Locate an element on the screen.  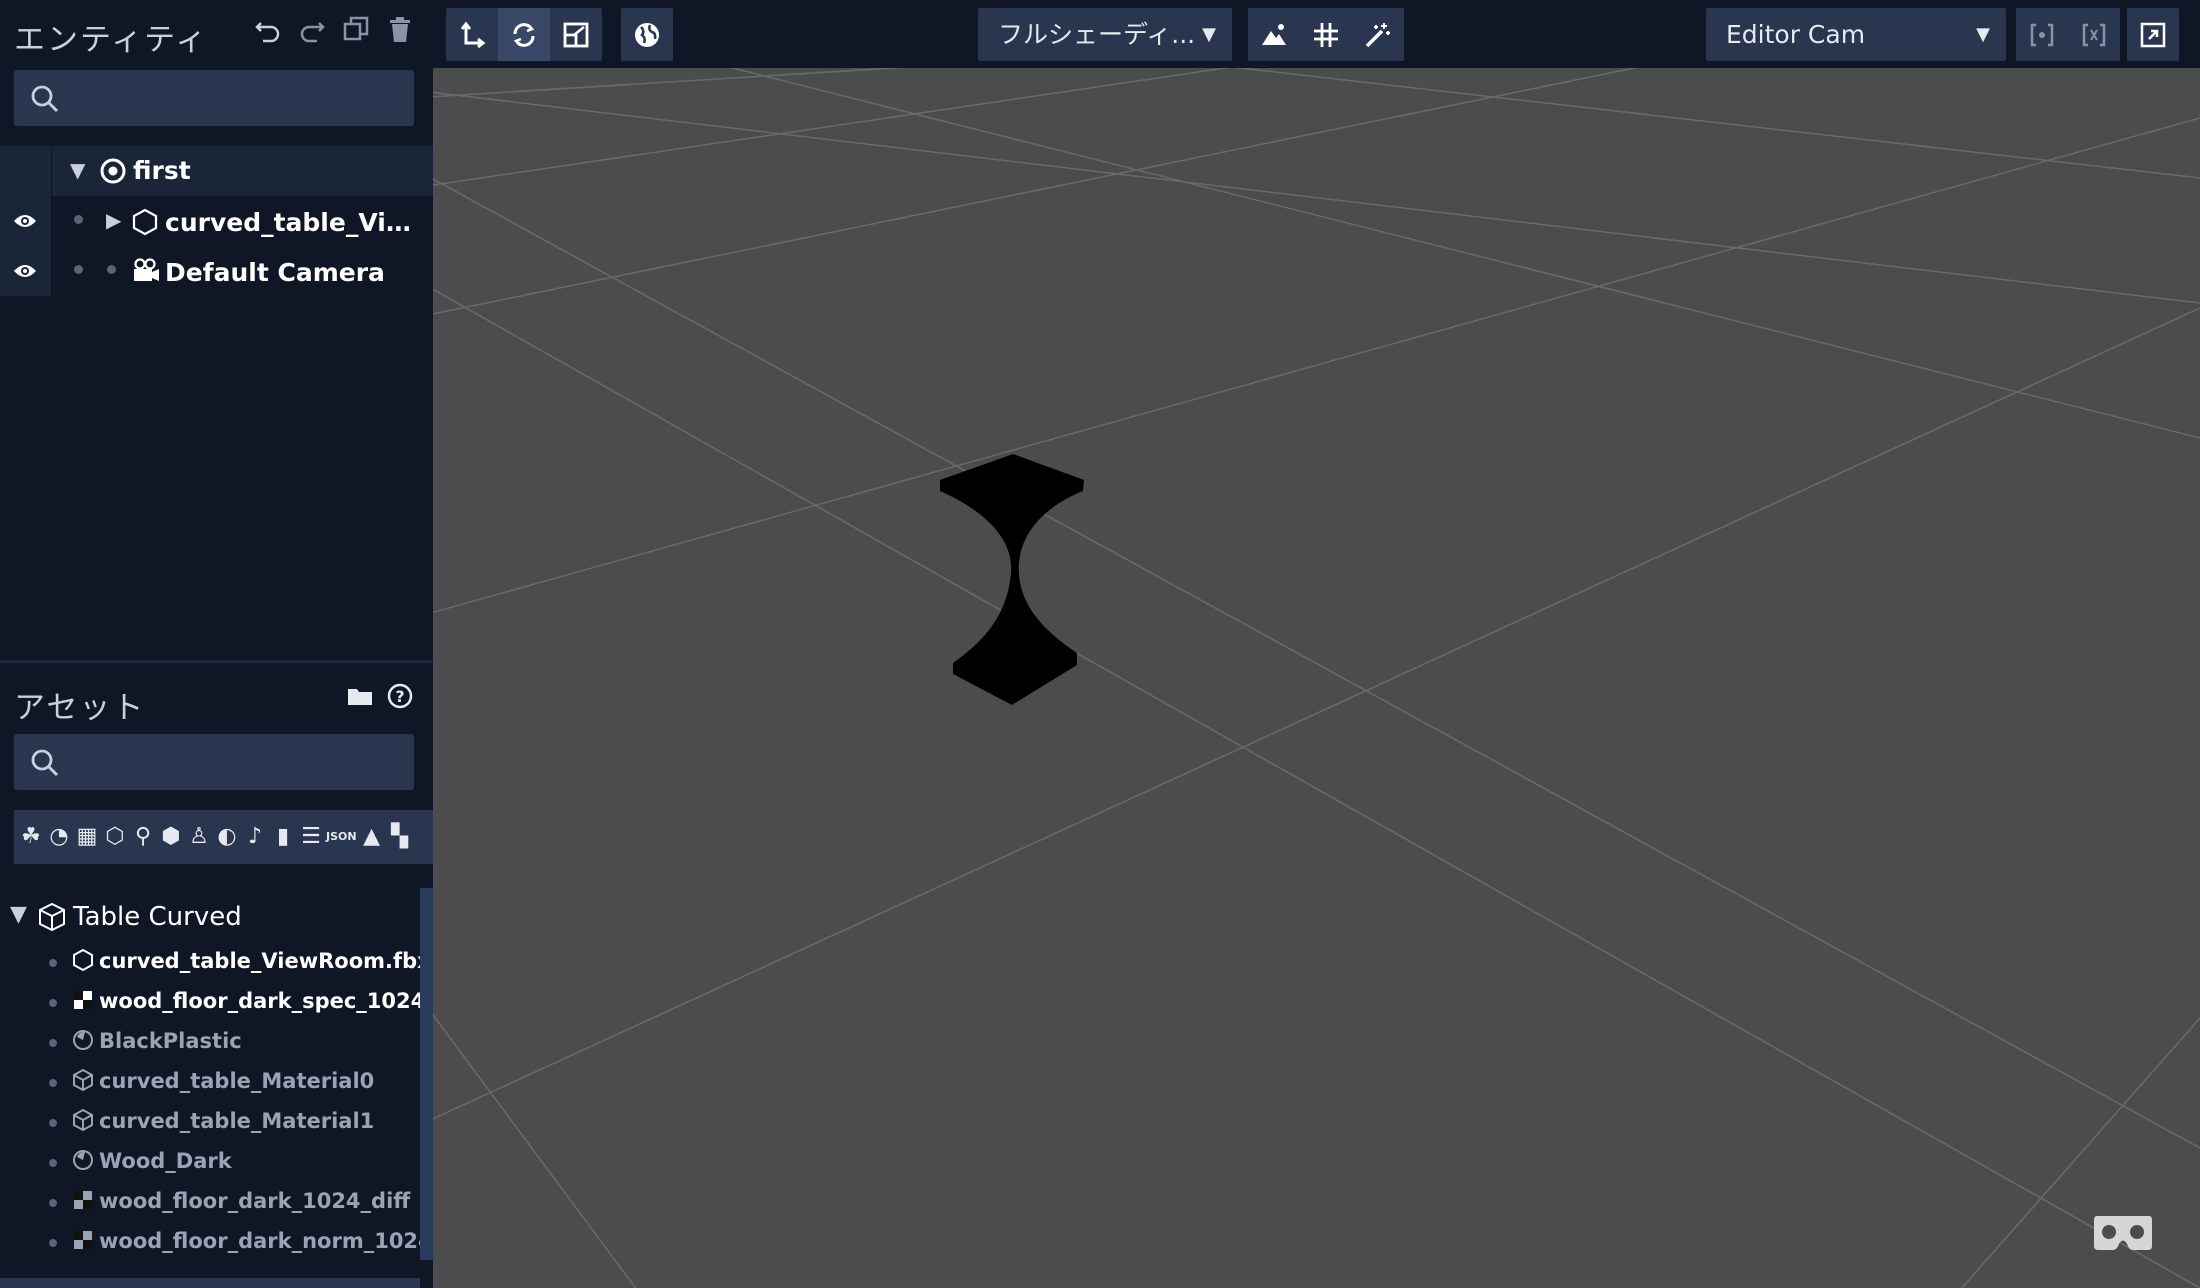
film-filter-icon: ▦ is located at coordinates (87, 837).